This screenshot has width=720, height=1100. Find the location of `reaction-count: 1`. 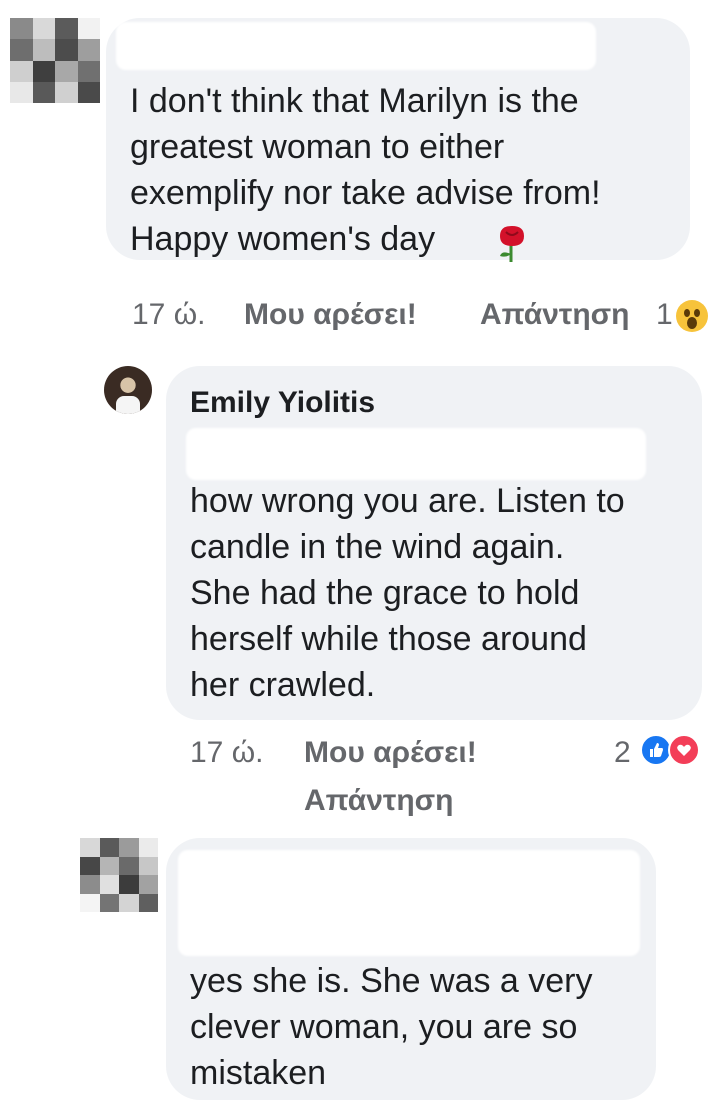

reaction-count: 1 is located at coordinates (664, 315).